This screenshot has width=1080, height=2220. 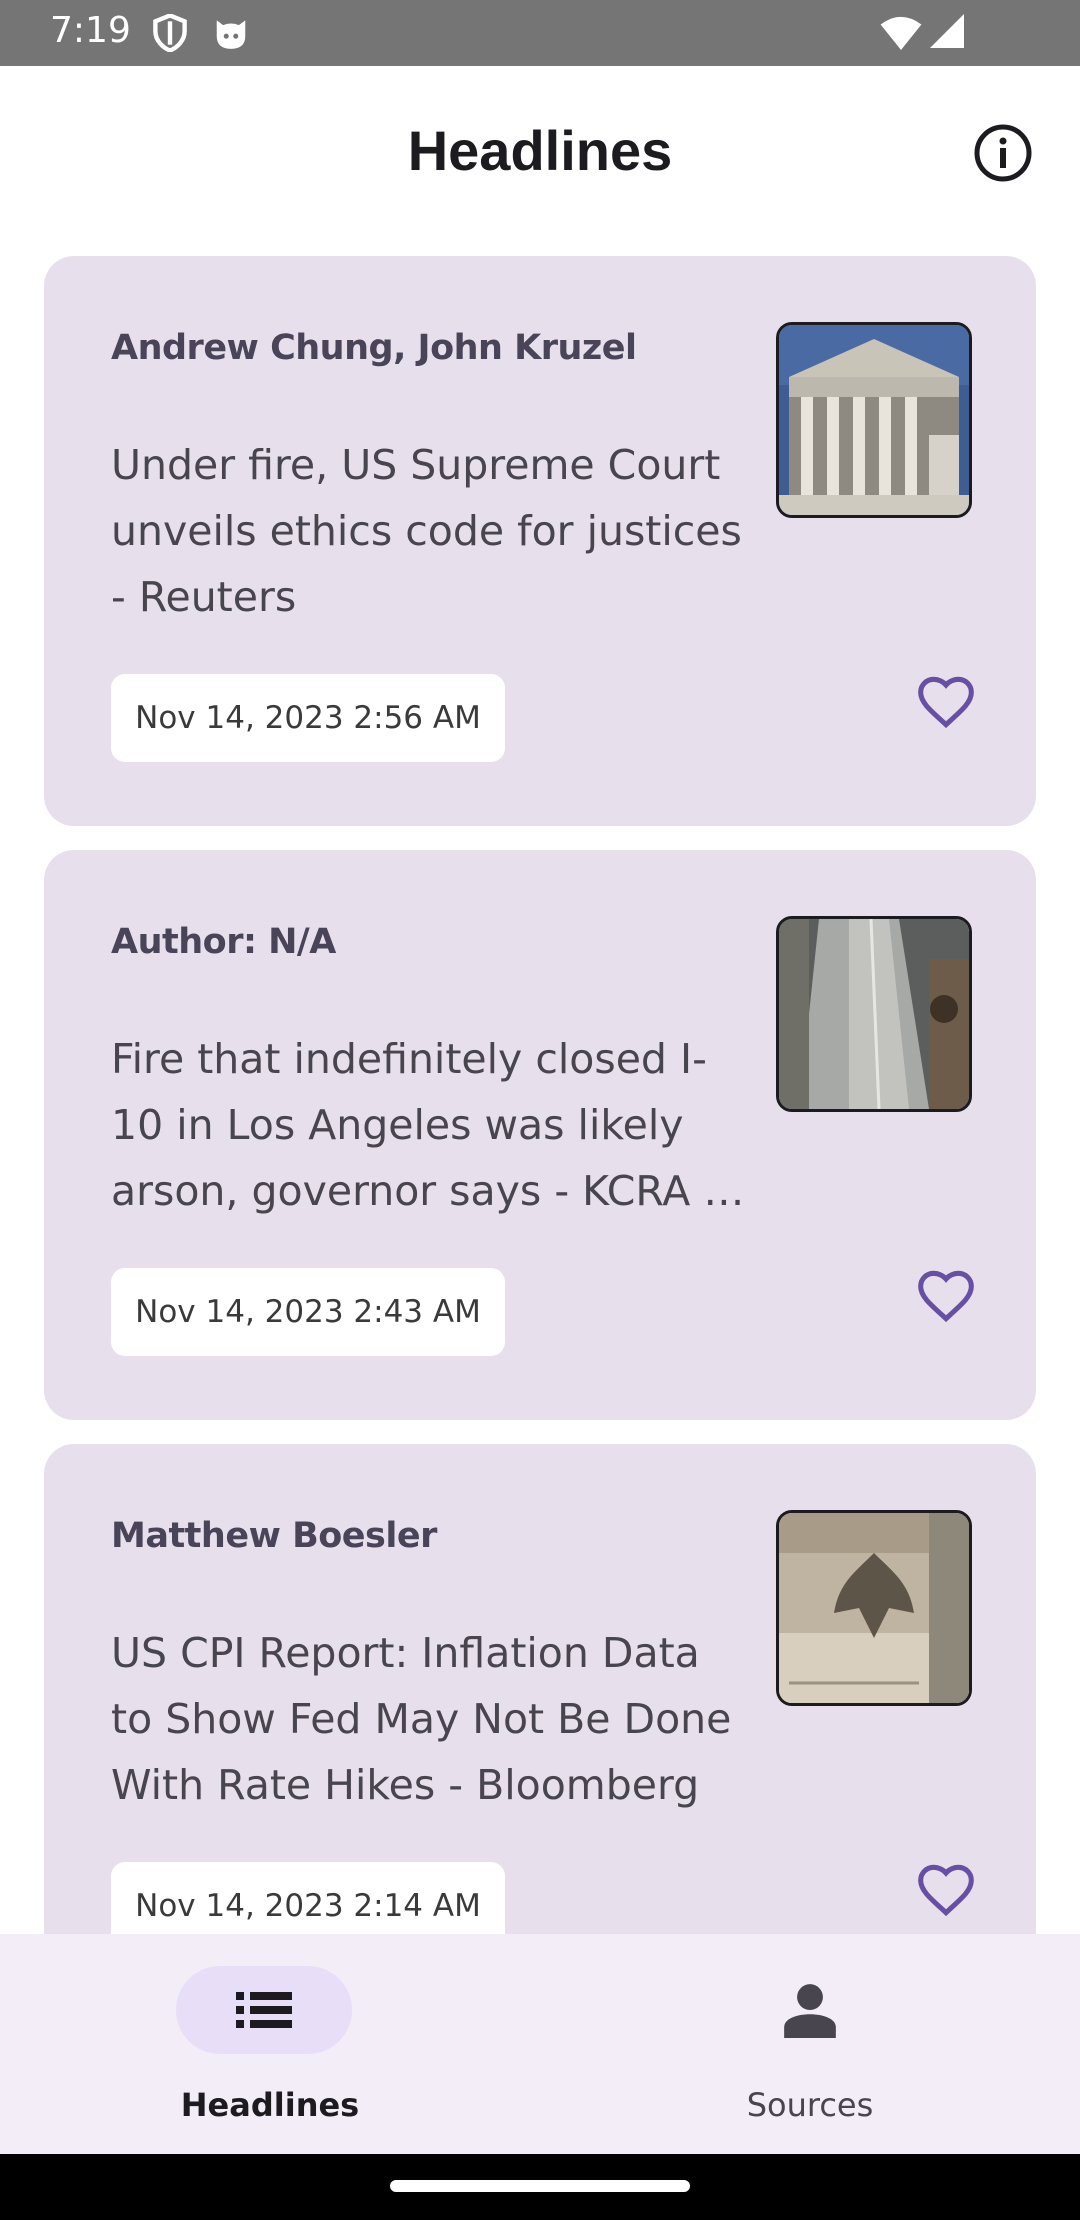 What do you see at coordinates (270, 2044) in the screenshot?
I see `nav-item-headlines: Headlines` at bounding box center [270, 2044].